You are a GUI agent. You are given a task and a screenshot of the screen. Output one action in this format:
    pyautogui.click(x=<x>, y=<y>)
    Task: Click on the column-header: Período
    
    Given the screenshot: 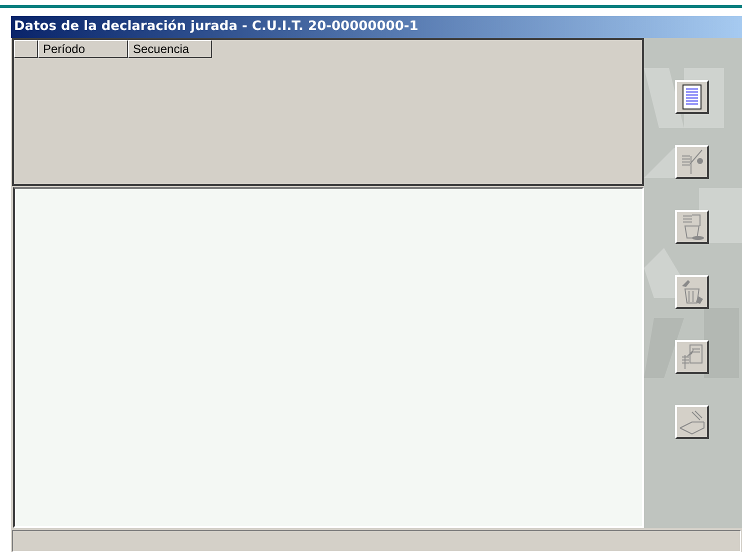 What is the action you would take?
    pyautogui.click(x=83, y=49)
    